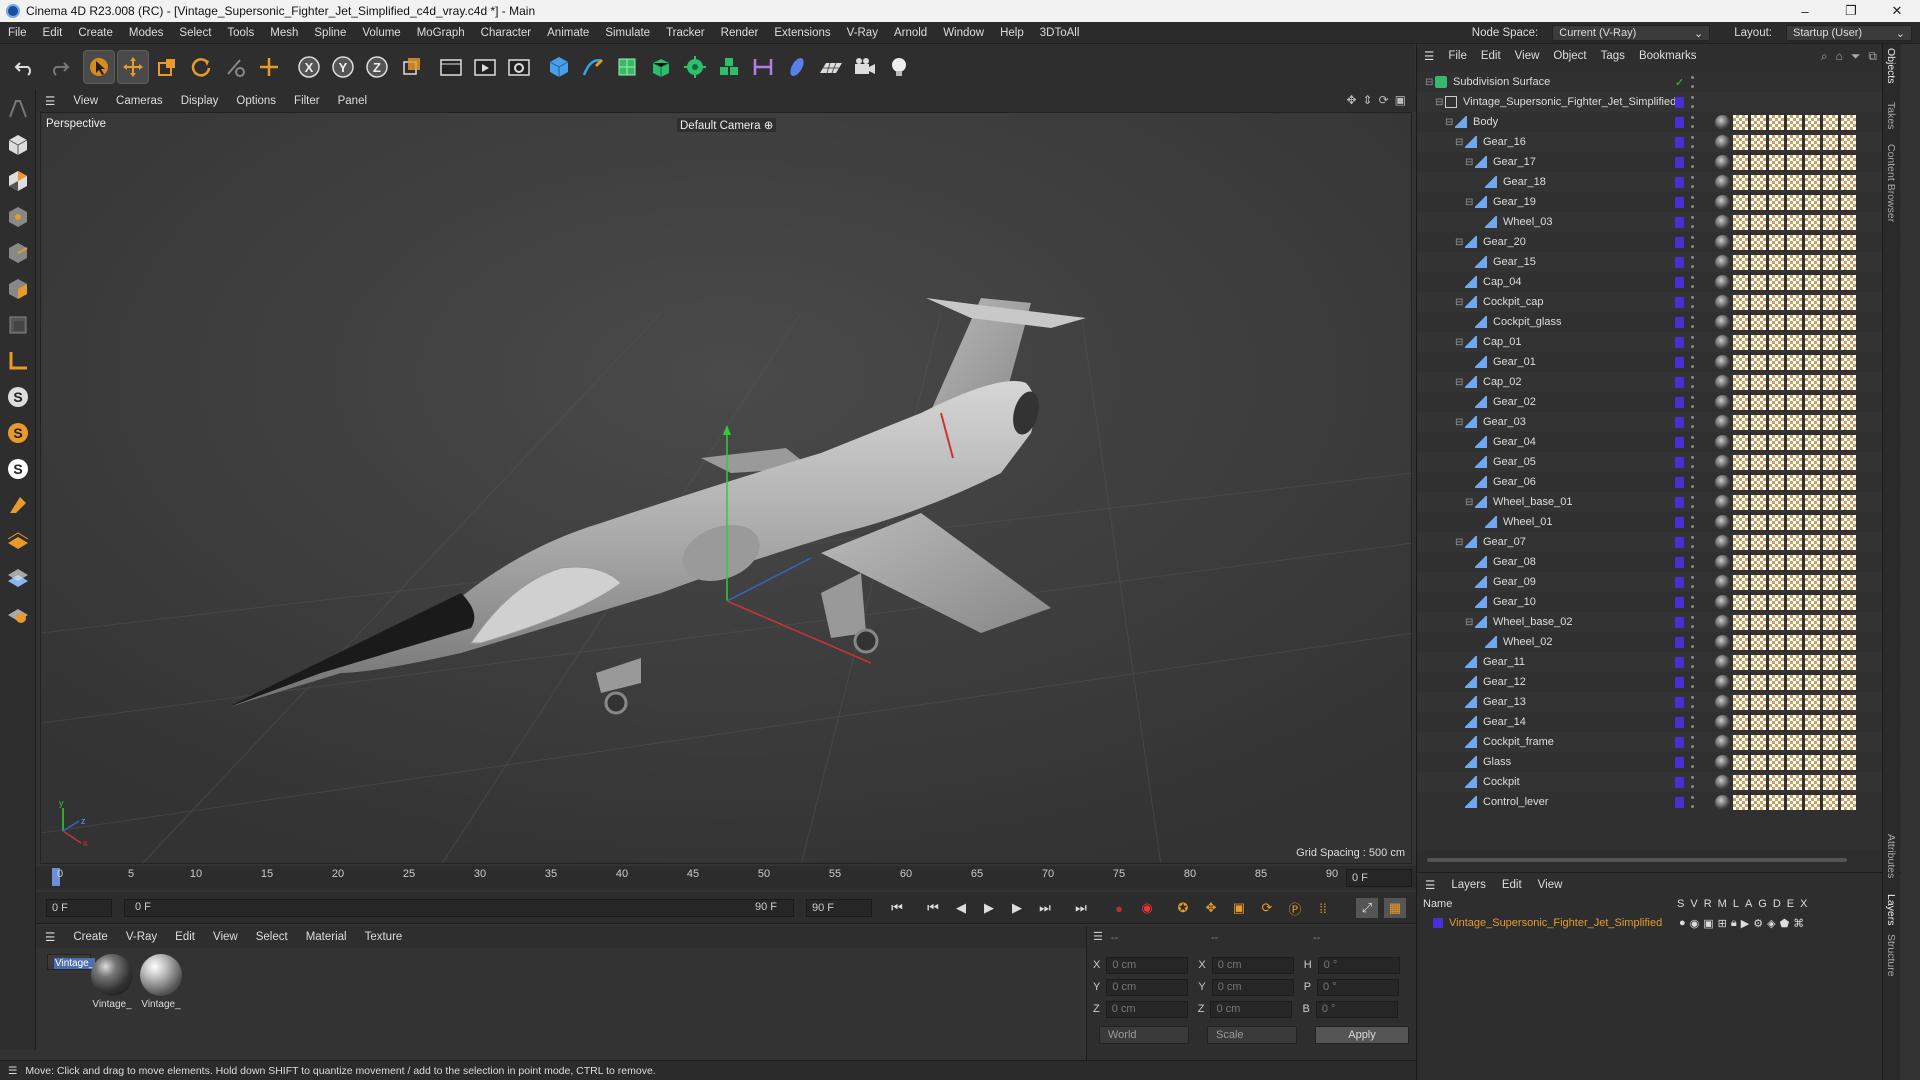  Describe the element at coordinates (1659, 202) in the screenshot. I see `object-row: ⊟ Gear_19` at that location.